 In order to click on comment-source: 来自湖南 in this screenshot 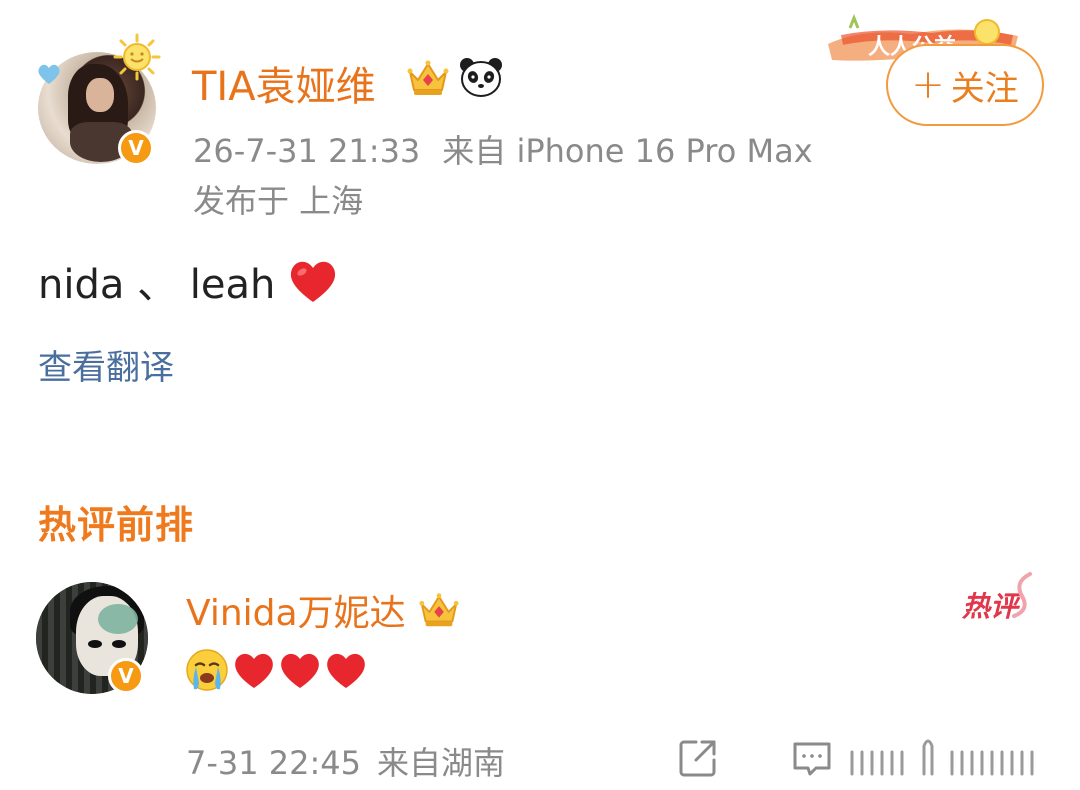, I will do `click(441, 763)`.